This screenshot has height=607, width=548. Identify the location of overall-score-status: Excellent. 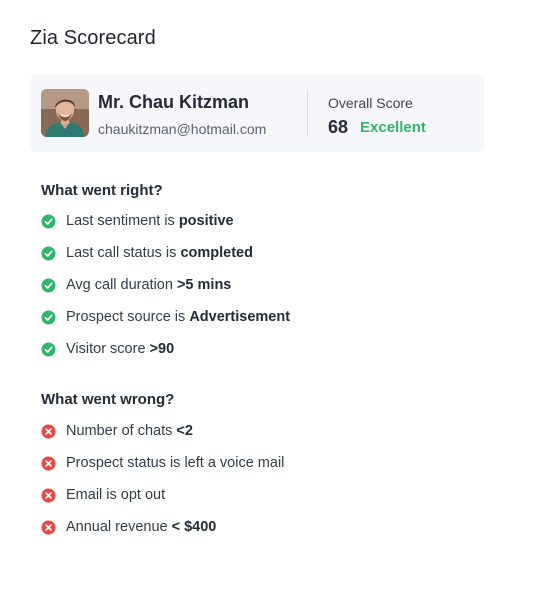
(393, 127).